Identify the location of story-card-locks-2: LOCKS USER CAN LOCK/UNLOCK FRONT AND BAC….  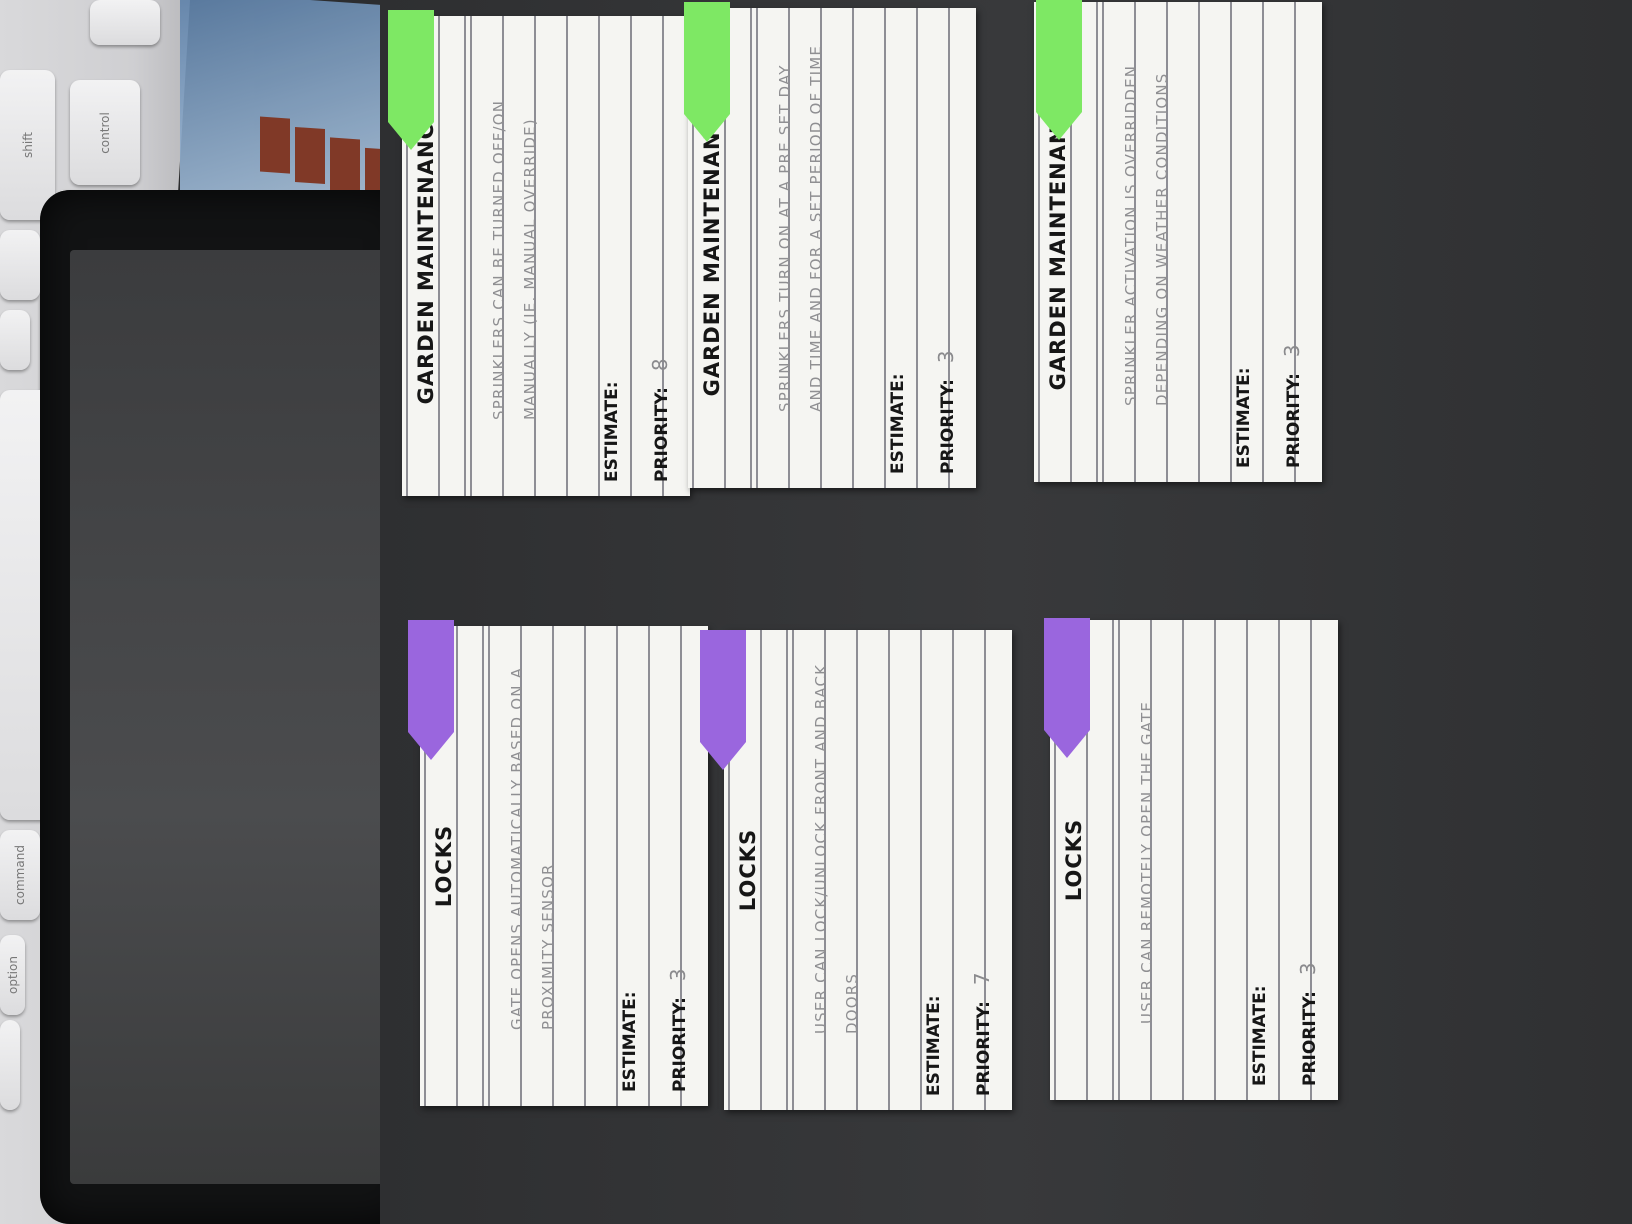
(868, 870).